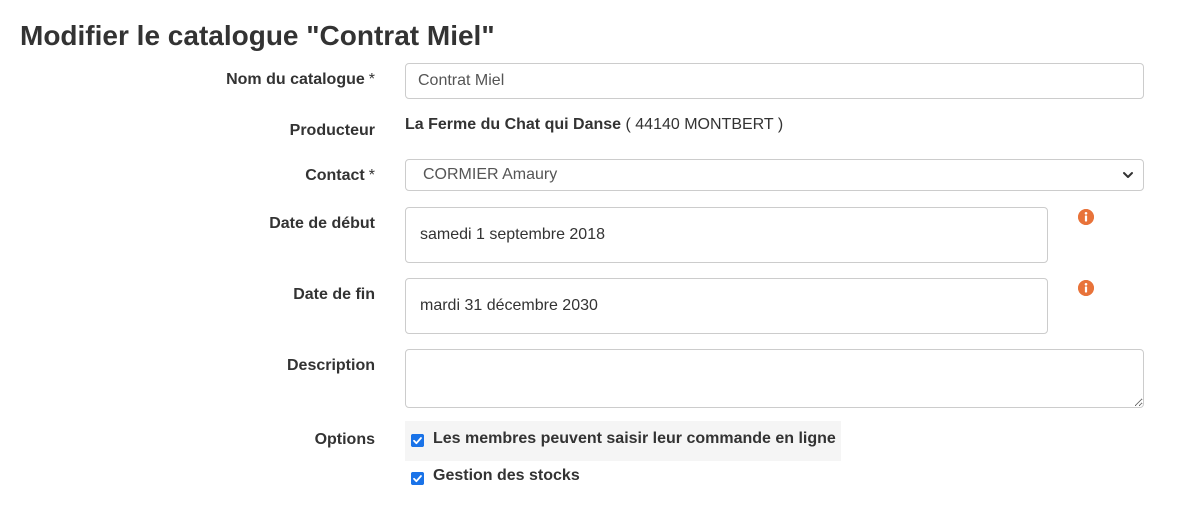 This screenshot has width=1194, height=512. What do you see at coordinates (774, 81) in the screenshot?
I see `catalog-name-input` at bounding box center [774, 81].